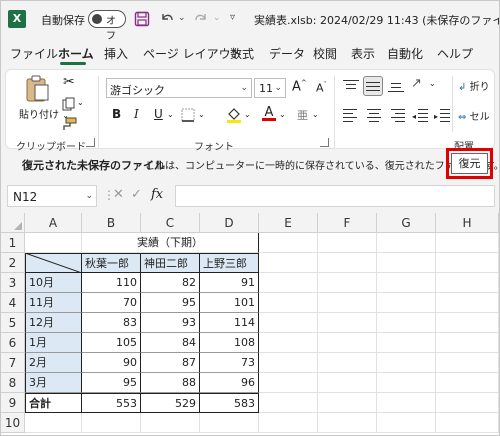  I want to click on copy-icon, so click(69, 104).